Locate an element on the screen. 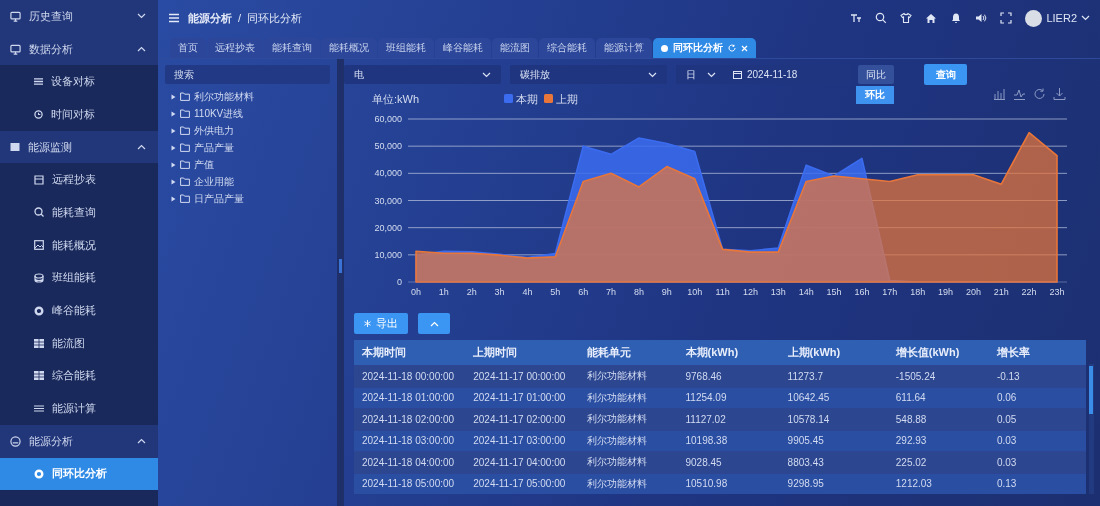  table-cell: 11254.09 is located at coordinates (728, 398).